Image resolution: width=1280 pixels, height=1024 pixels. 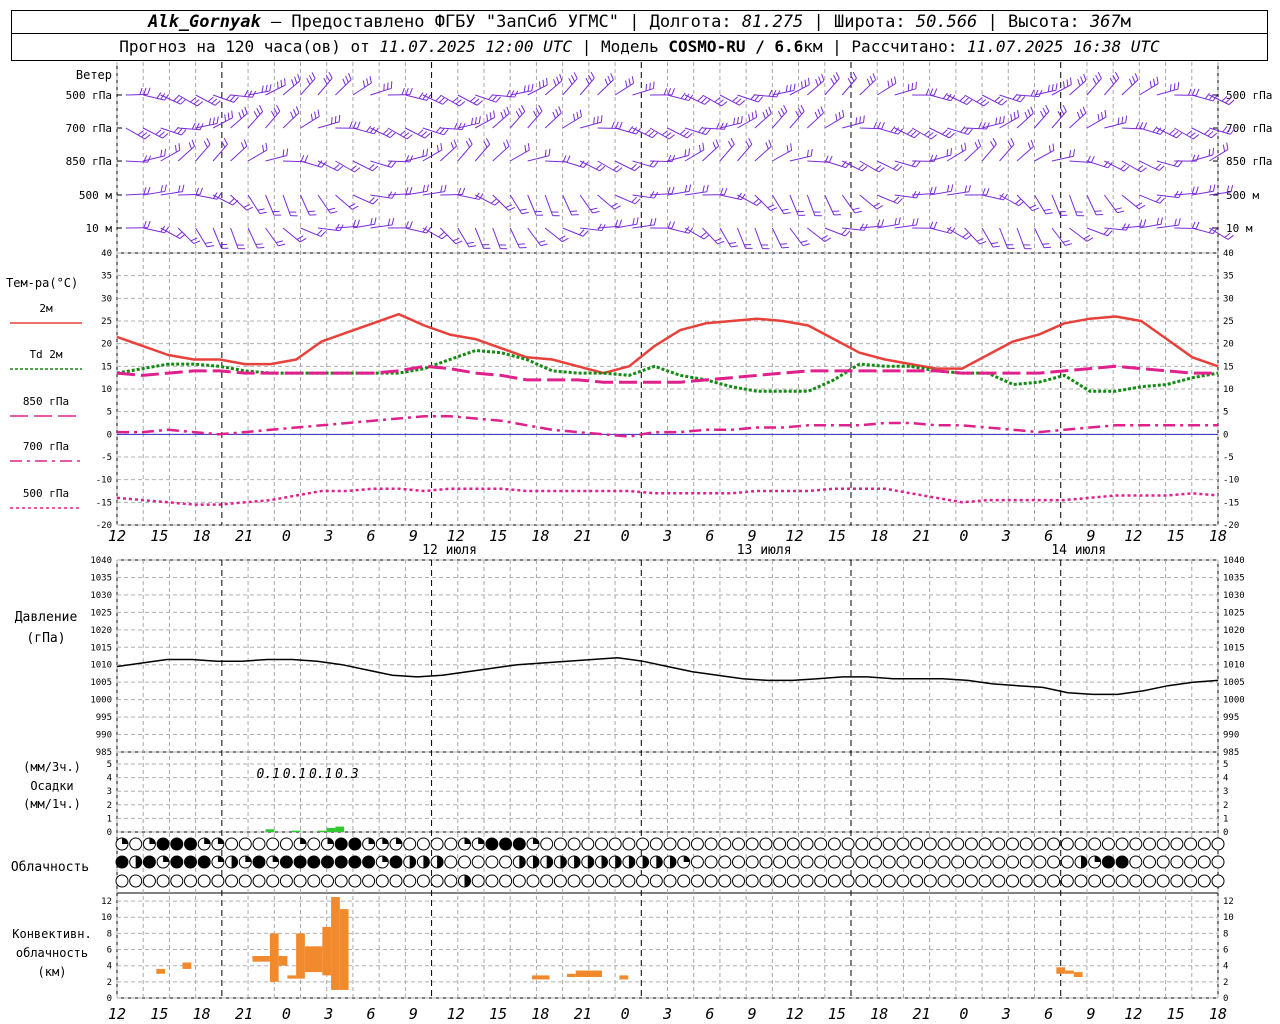 I want to click on temp-tick-right: 25, so click(x=1228, y=322).